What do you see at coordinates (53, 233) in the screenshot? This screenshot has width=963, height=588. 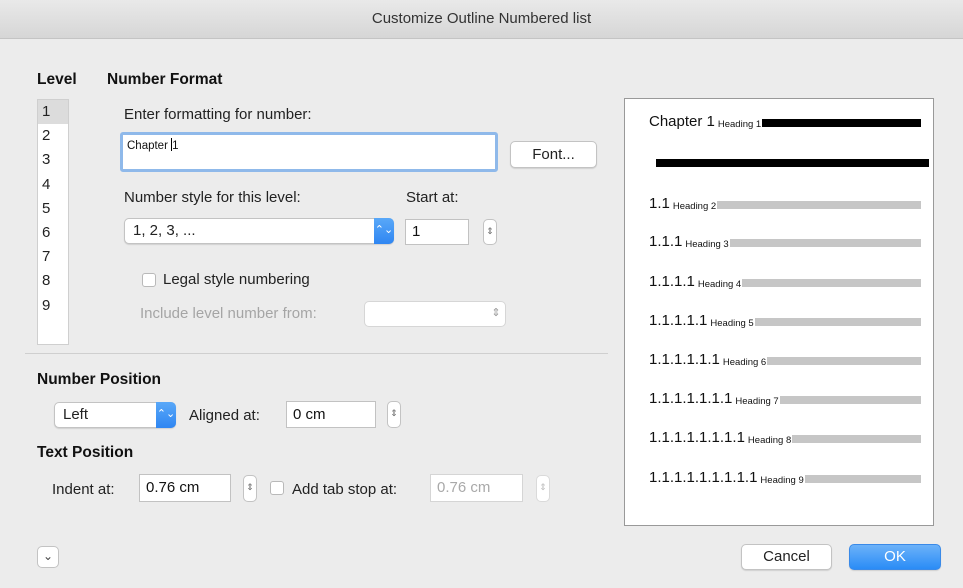 I see `level-item-6: 6` at bounding box center [53, 233].